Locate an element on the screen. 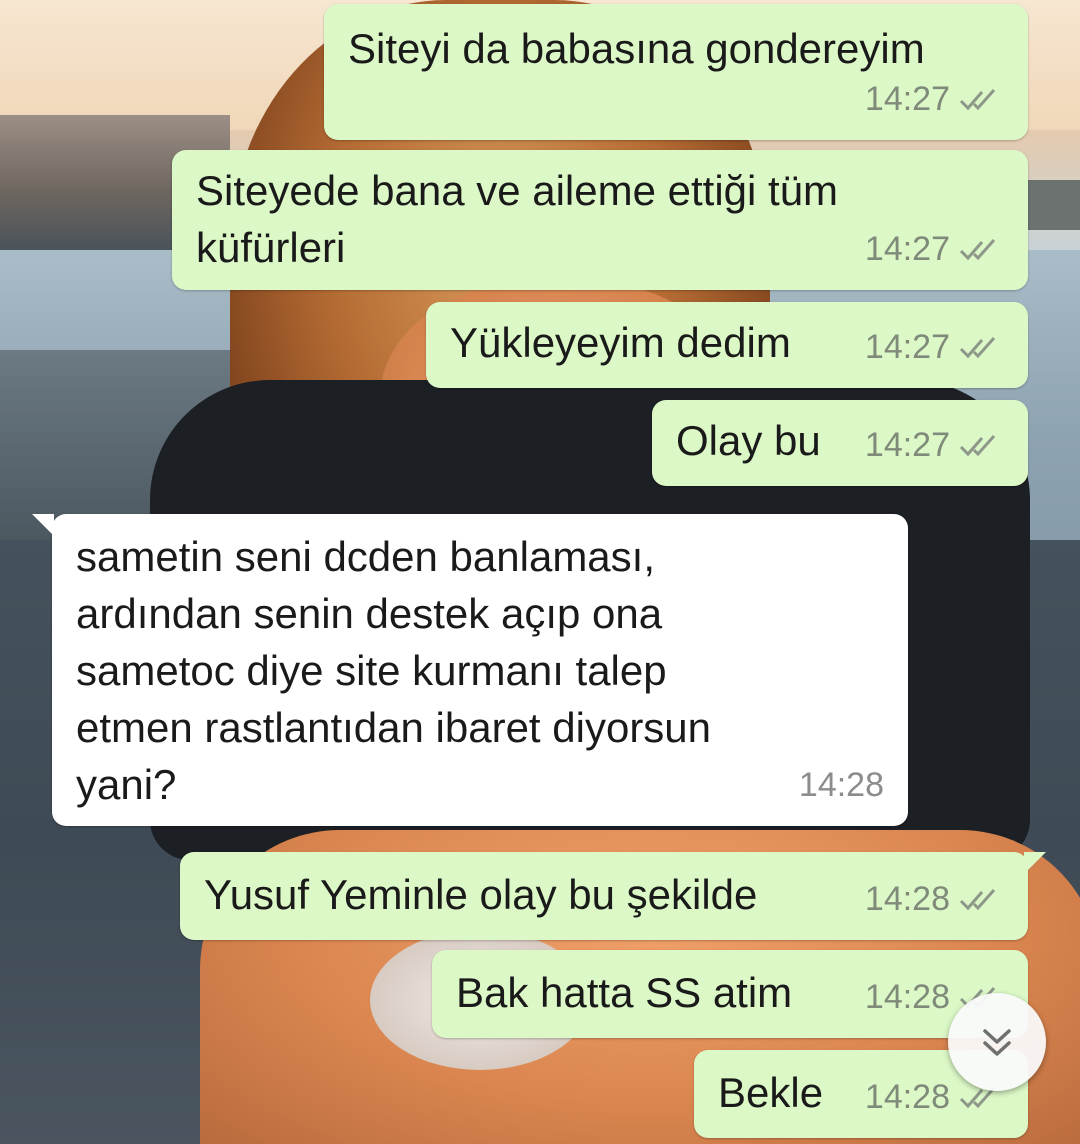  message-bubble-outgoing: Yükleyeyim dedim 14:27 is located at coordinates (727, 345).